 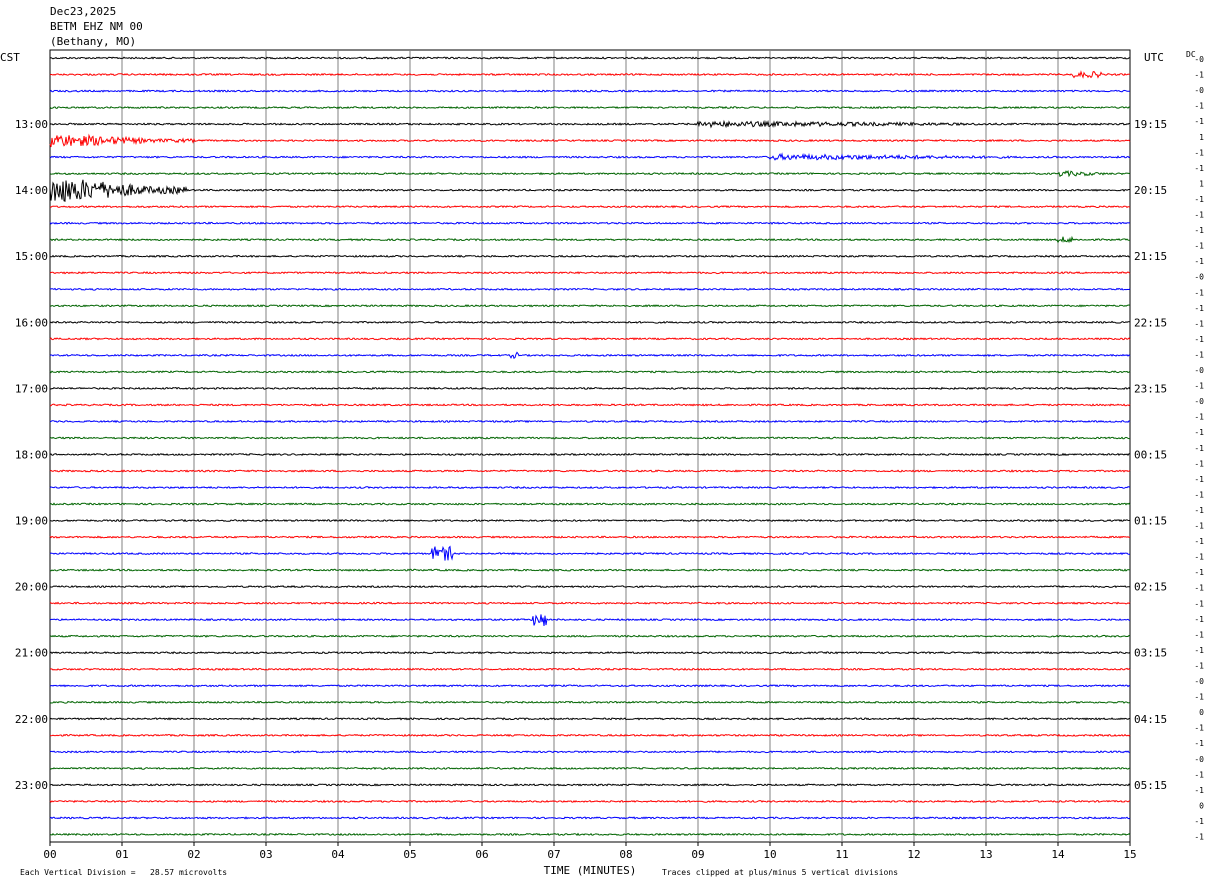 I want to click on cst-hour-label: 22:00, so click(x=31, y=719).